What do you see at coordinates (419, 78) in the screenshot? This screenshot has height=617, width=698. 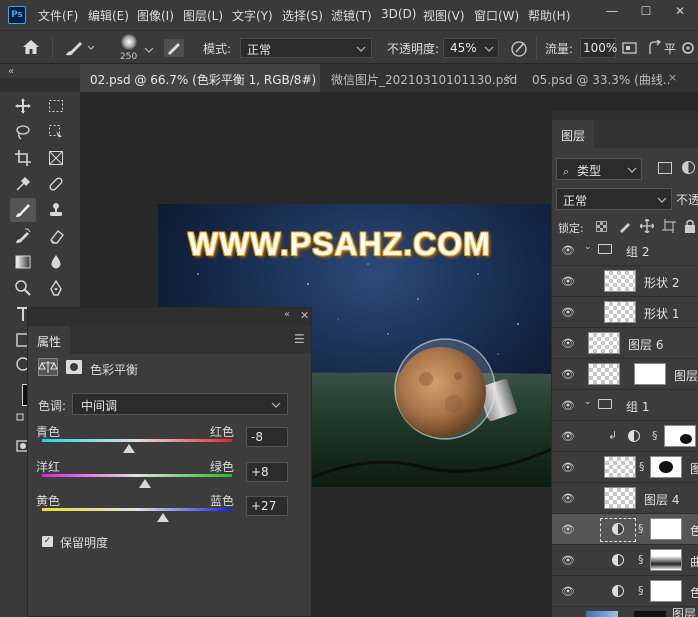 I see `tab-wechat-psd: 微信图片_20210310101130.psd` at bounding box center [419, 78].